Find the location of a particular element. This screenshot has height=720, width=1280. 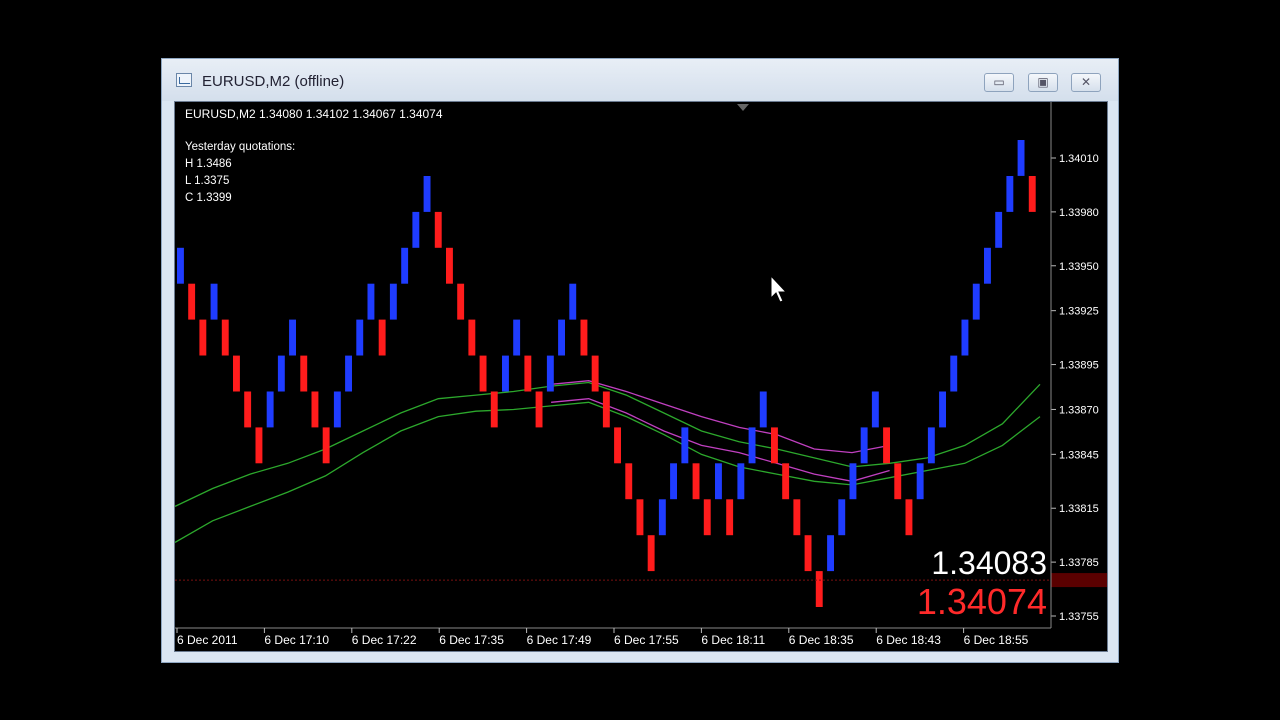

x-tick-label: 6 Dec 18:35 is located at coordinates (821, 640).